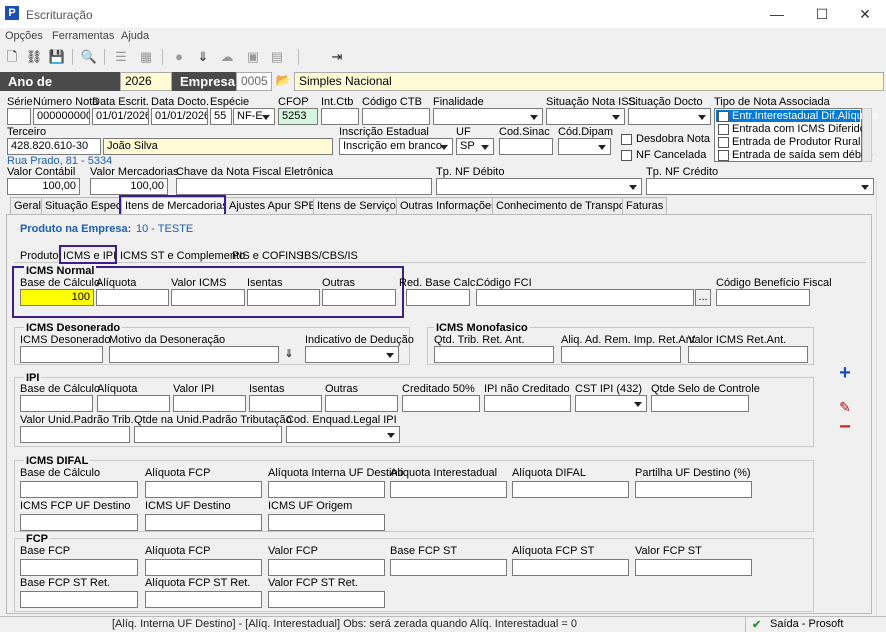 The image size is (886, 632). I want to click on deson-motivo-input, so click(194, 354).